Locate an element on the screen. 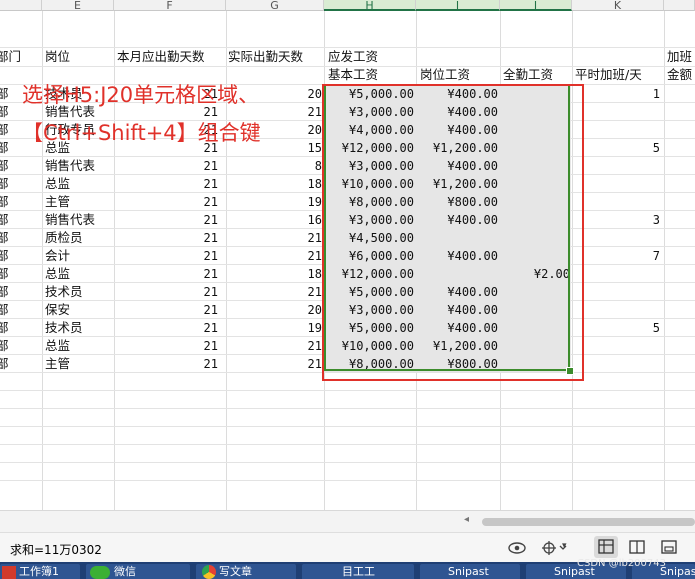  column-header-F: F is located at coordinates (170, 5).